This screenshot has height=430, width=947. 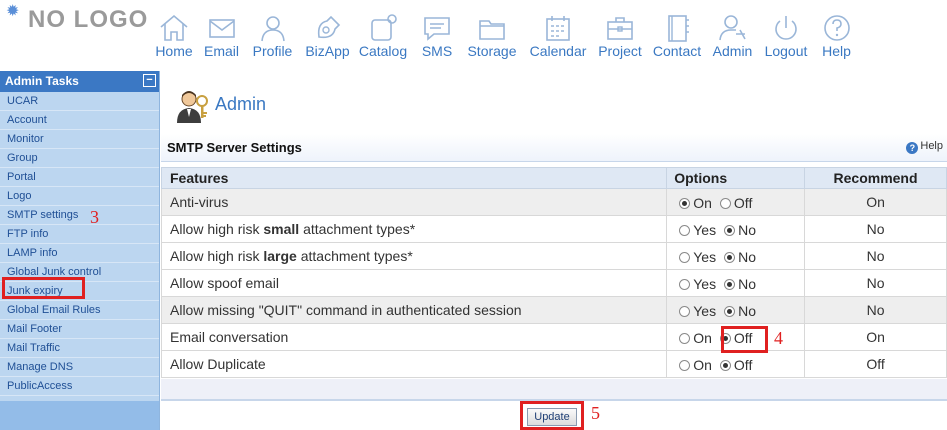 I want to click on nav-sms: SMS, so click(x=437, y=36).